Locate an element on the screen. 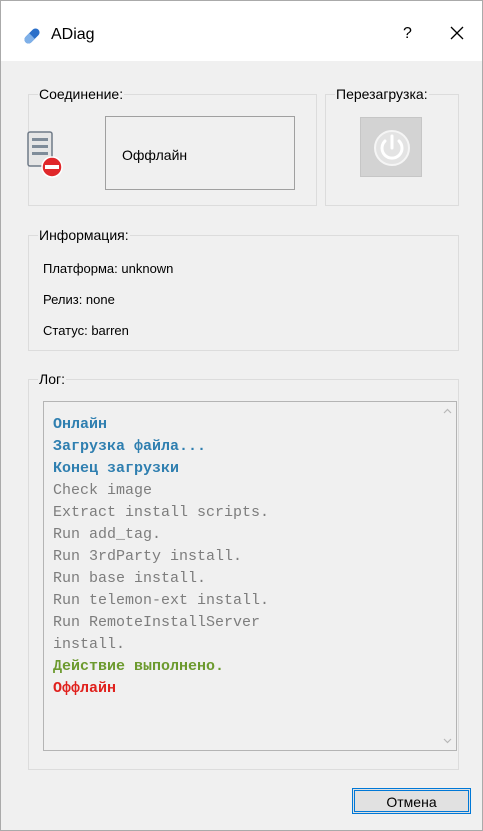 The width and height of the screenshot is (483, 831). power-icon is located at coordinates (392, 148).